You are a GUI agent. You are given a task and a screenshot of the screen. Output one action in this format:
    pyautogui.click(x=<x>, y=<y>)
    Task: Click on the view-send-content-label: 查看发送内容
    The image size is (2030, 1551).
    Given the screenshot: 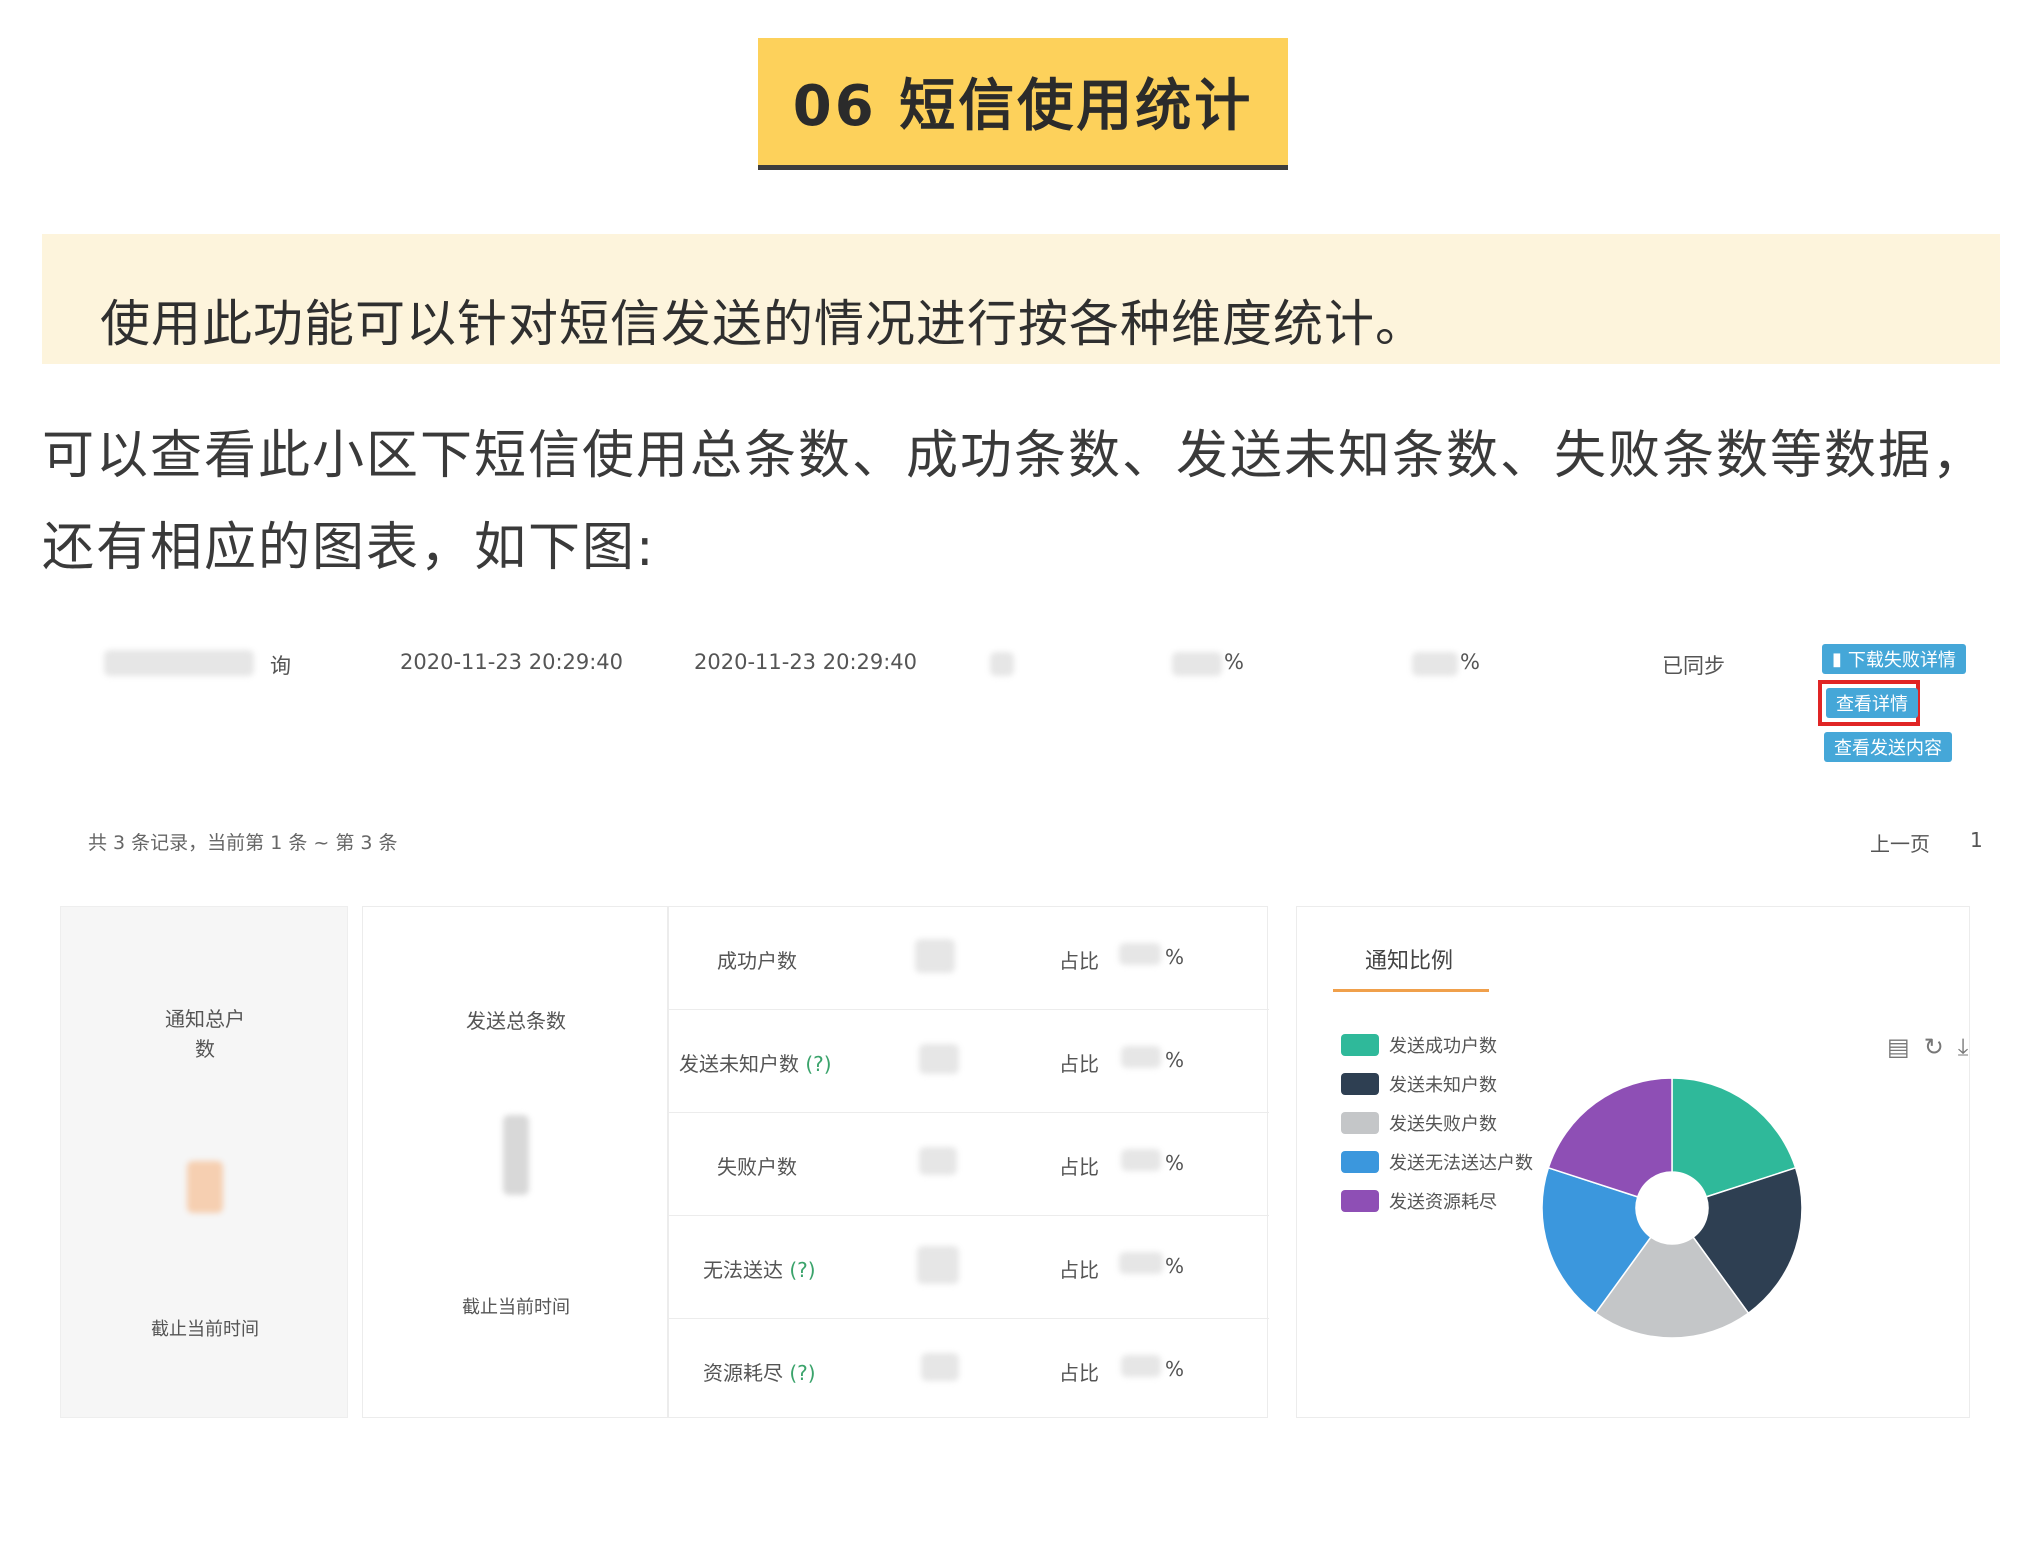 What is the action you would take?
    pyautogui.click(x=1888, y=748)
    